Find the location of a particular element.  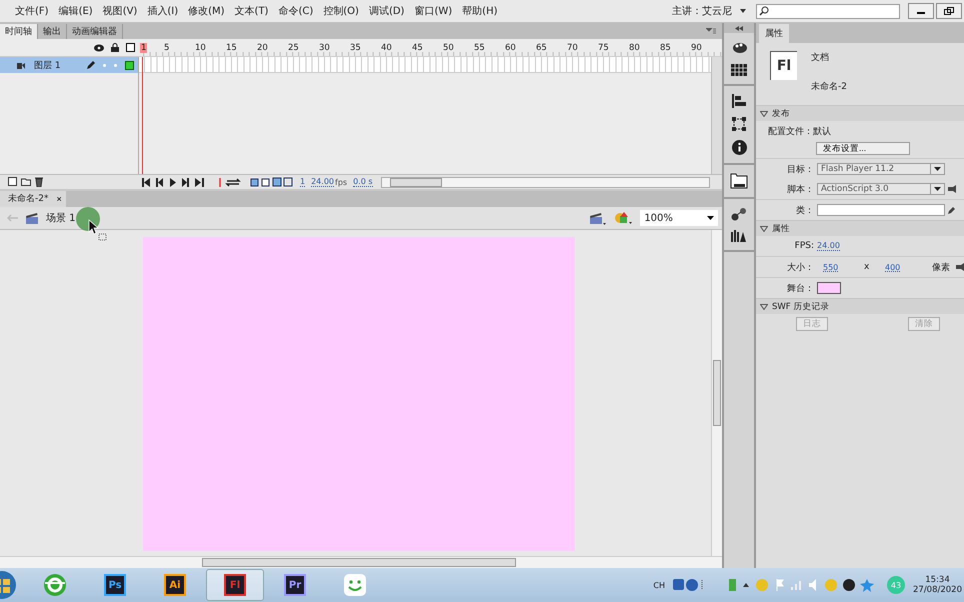

outline-icon is located at coordinates (130, 47).